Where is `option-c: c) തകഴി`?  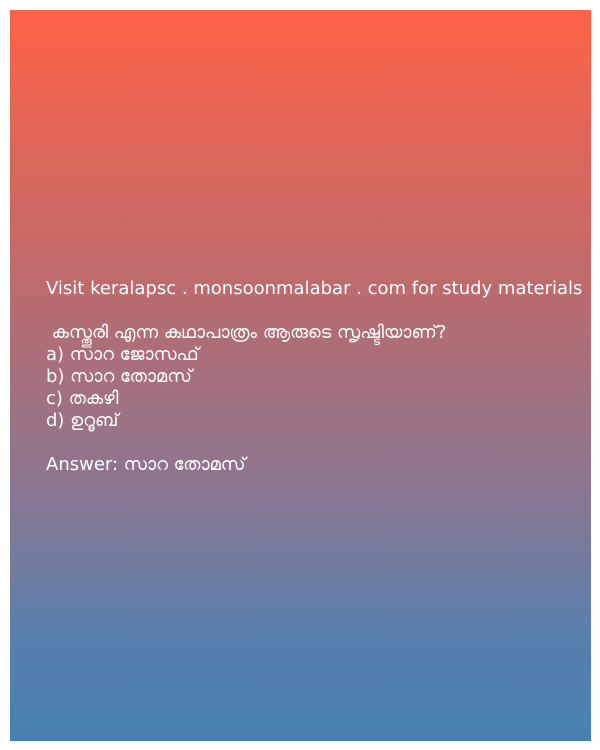
option-c: c) തകഴി is located at coordinates (82, 398).